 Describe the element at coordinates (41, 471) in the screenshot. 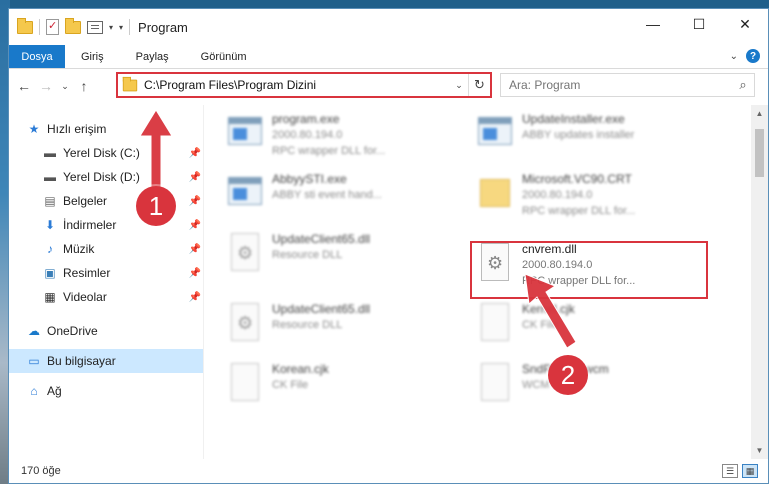

I see `item-count: 170 öğe` at that location.